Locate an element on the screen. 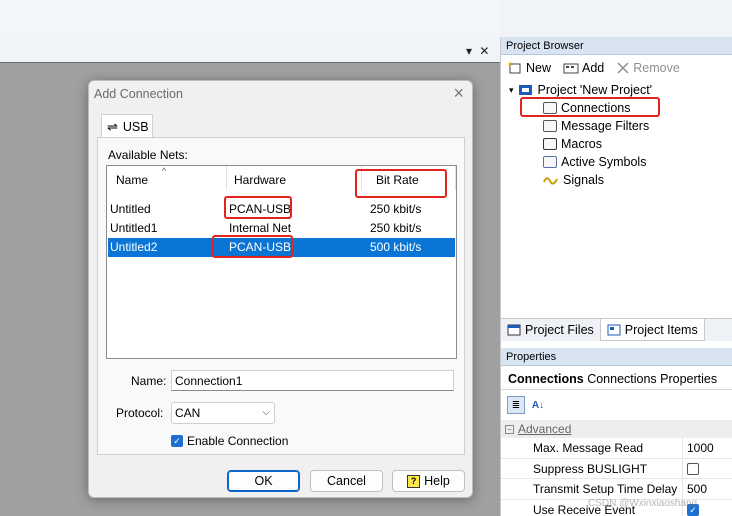 Image resolution: width=732 pixels, height=516 pixels. alphabetical-sort-icon: A↓ is located at coordinates (538, 405).